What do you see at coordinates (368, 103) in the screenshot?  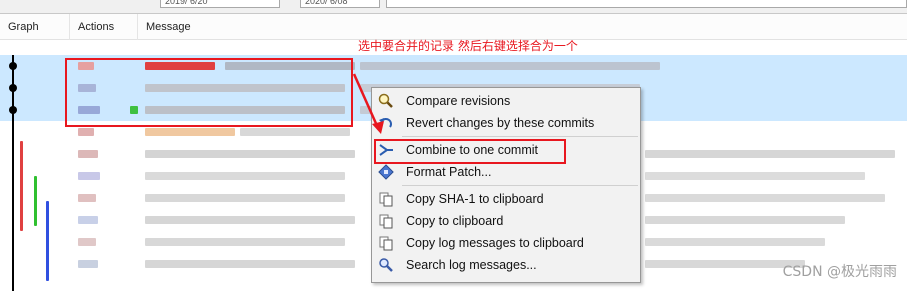 I see `annotation-arrow` at bounding box center [368, 103].